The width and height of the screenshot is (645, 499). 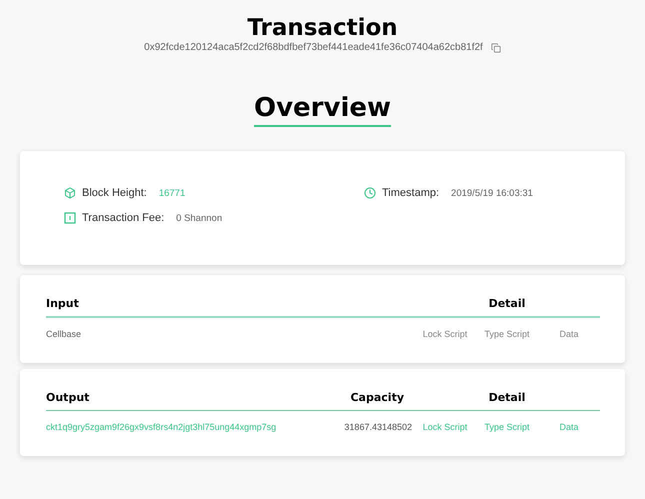 What do you see at coordinates (70, 218) in the screenshot?
I see `square-icon` at bounding box center [70, 218].